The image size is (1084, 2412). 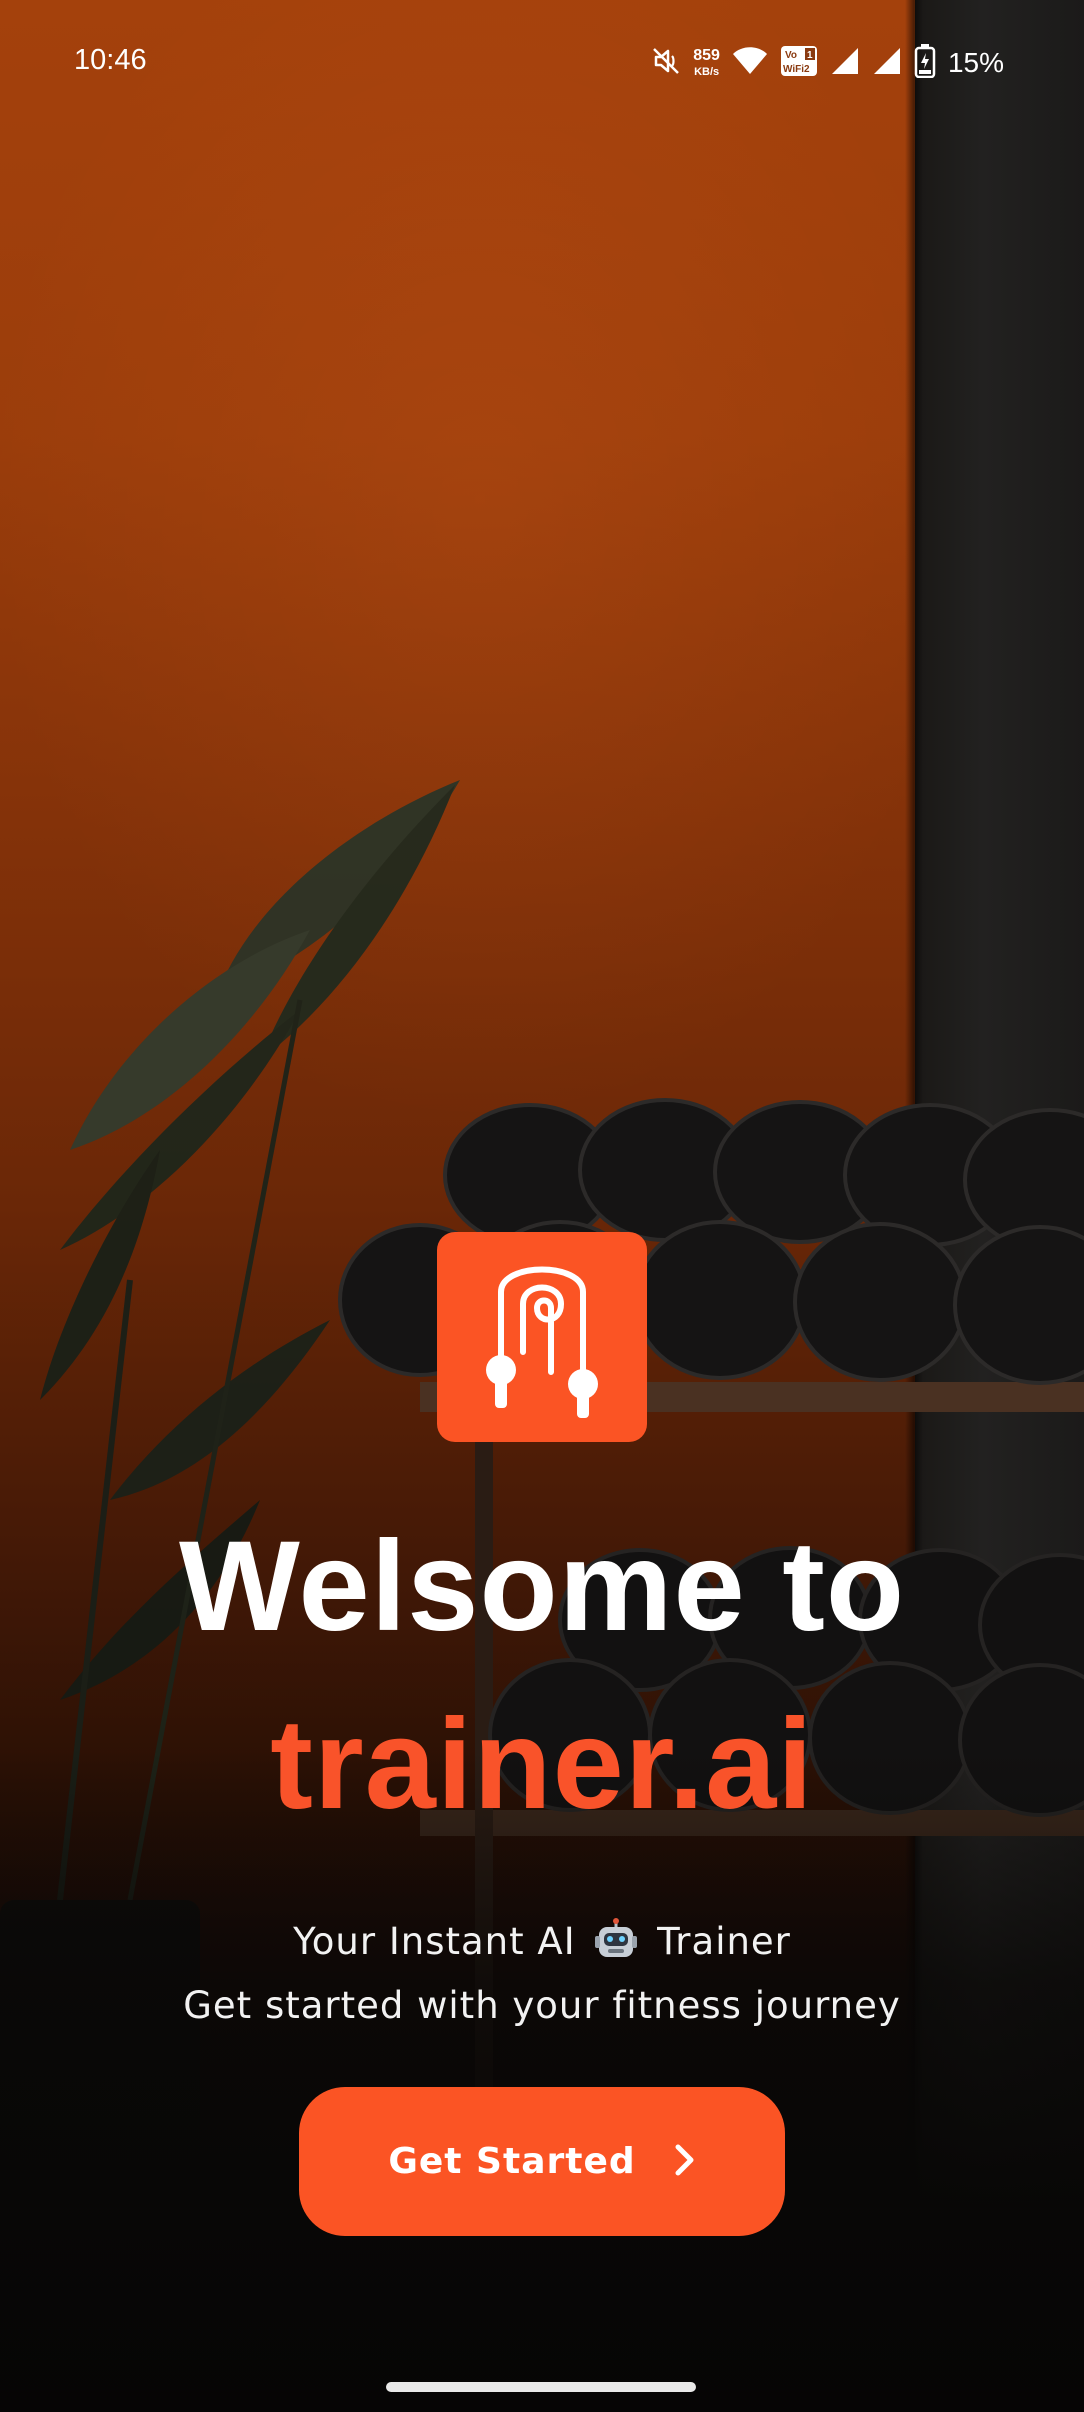 What do you see at coordinates (810, 55) in the screenshot?
I see `volte-badge-sub: 1` at bounding box center [810, 55].